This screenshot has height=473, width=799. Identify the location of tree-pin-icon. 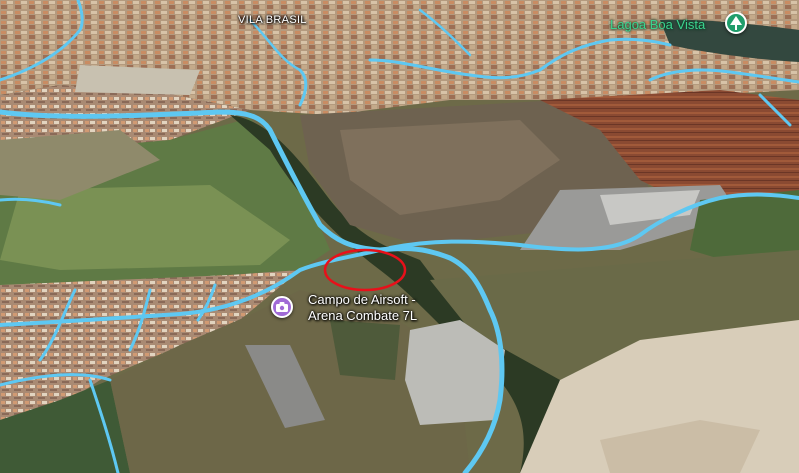
(736, 23).